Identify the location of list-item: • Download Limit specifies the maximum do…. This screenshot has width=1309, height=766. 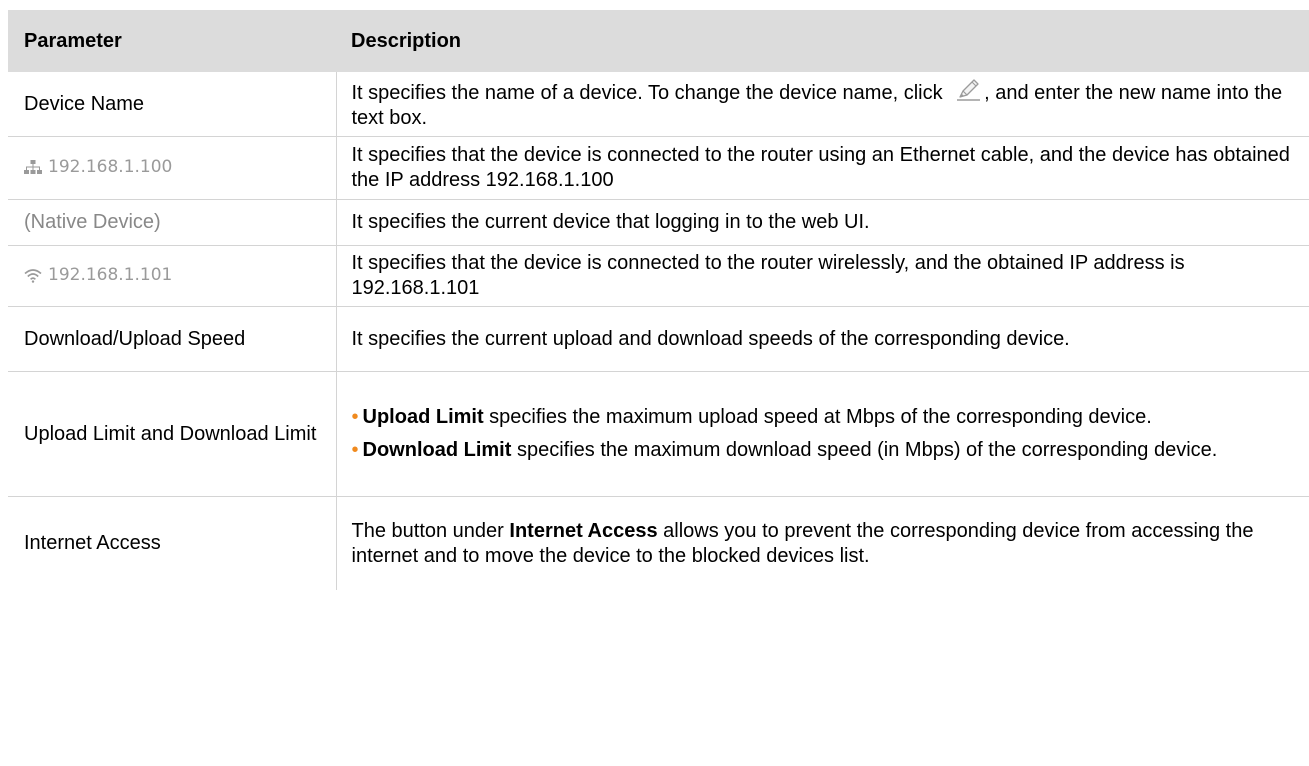
(828, 450).